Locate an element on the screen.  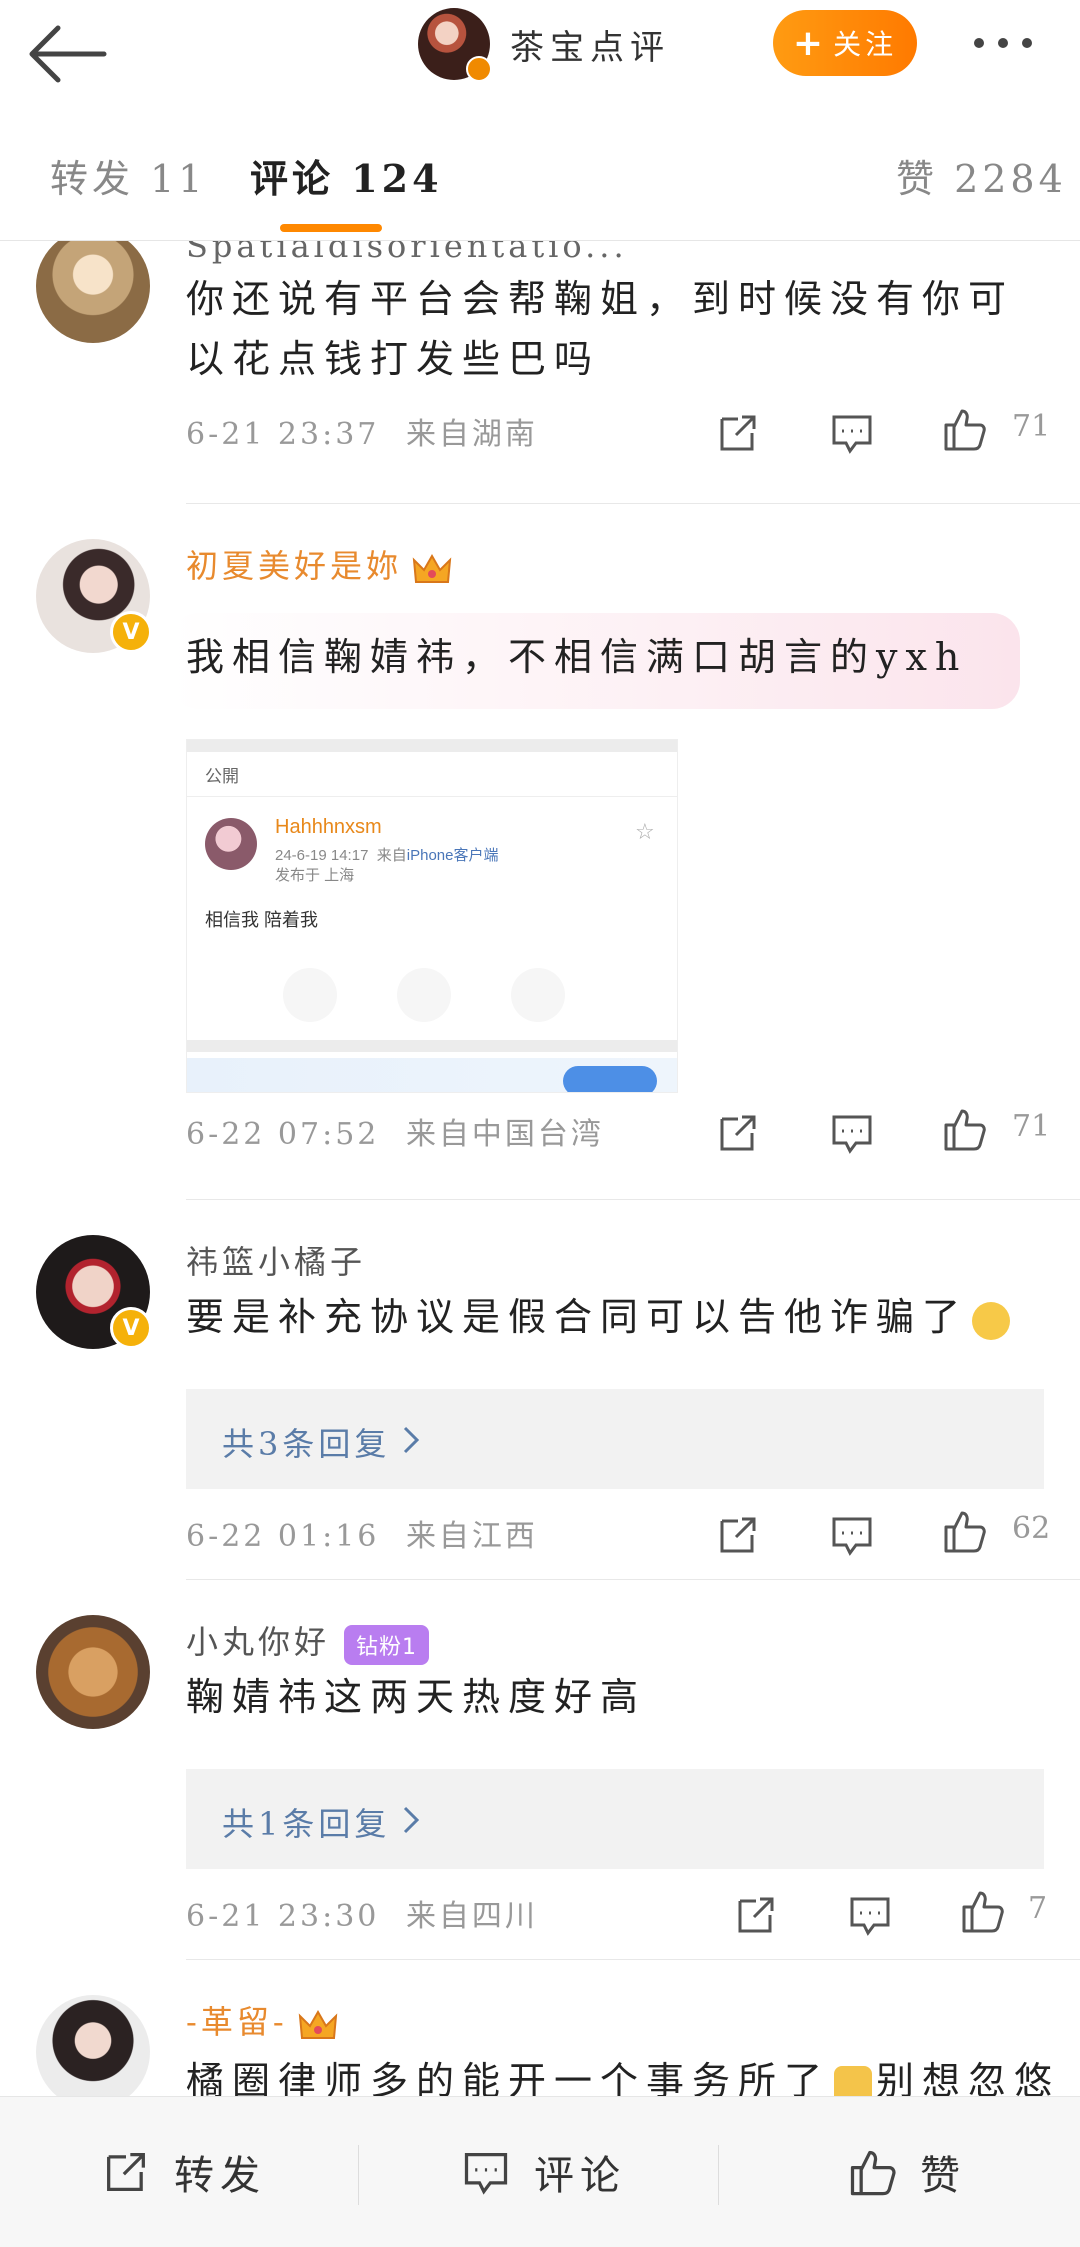
embedded-via-prefix: 来自 is located at coordinates (391, 855).